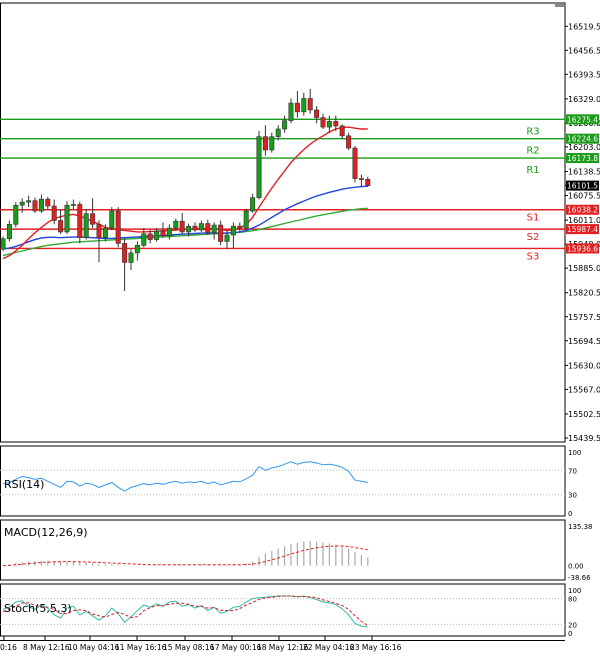 The image size is (600, 658). What do you see at coordinates (584, 365) in the screenshot?
I see `price-tick-label: 15630.0` at bounding box center [584, 365].